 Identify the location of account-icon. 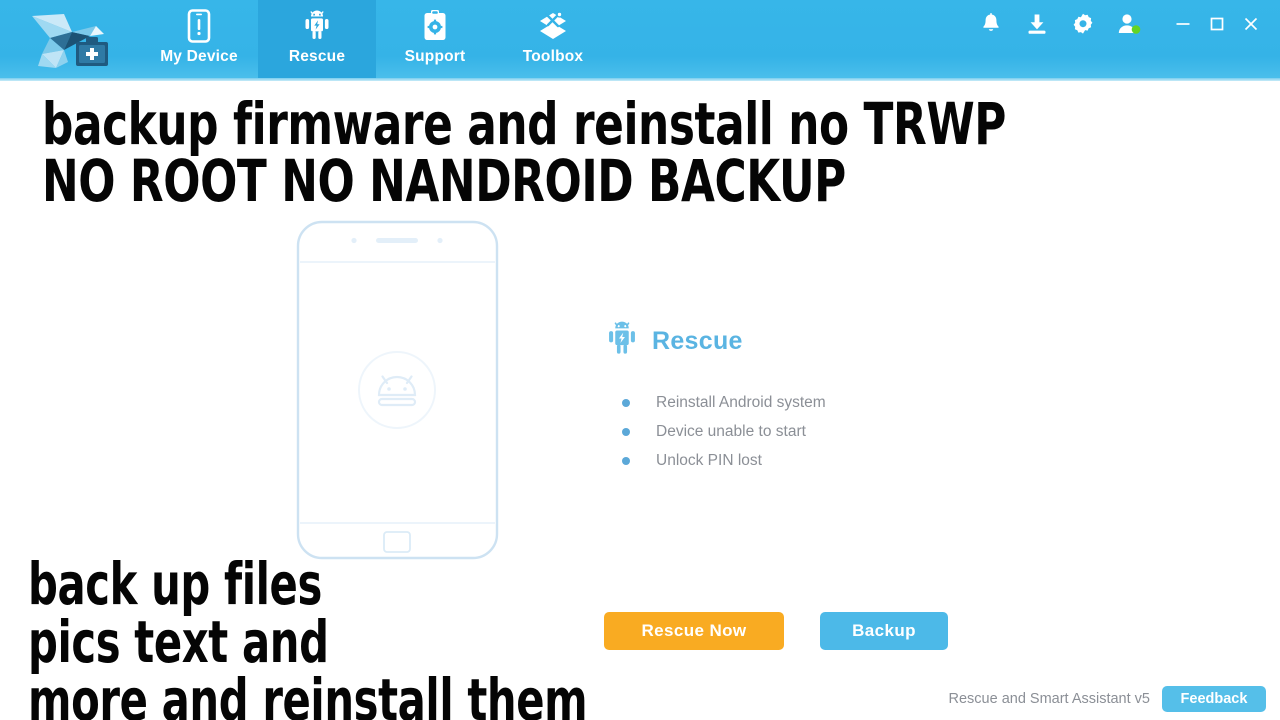
(1129, 24).